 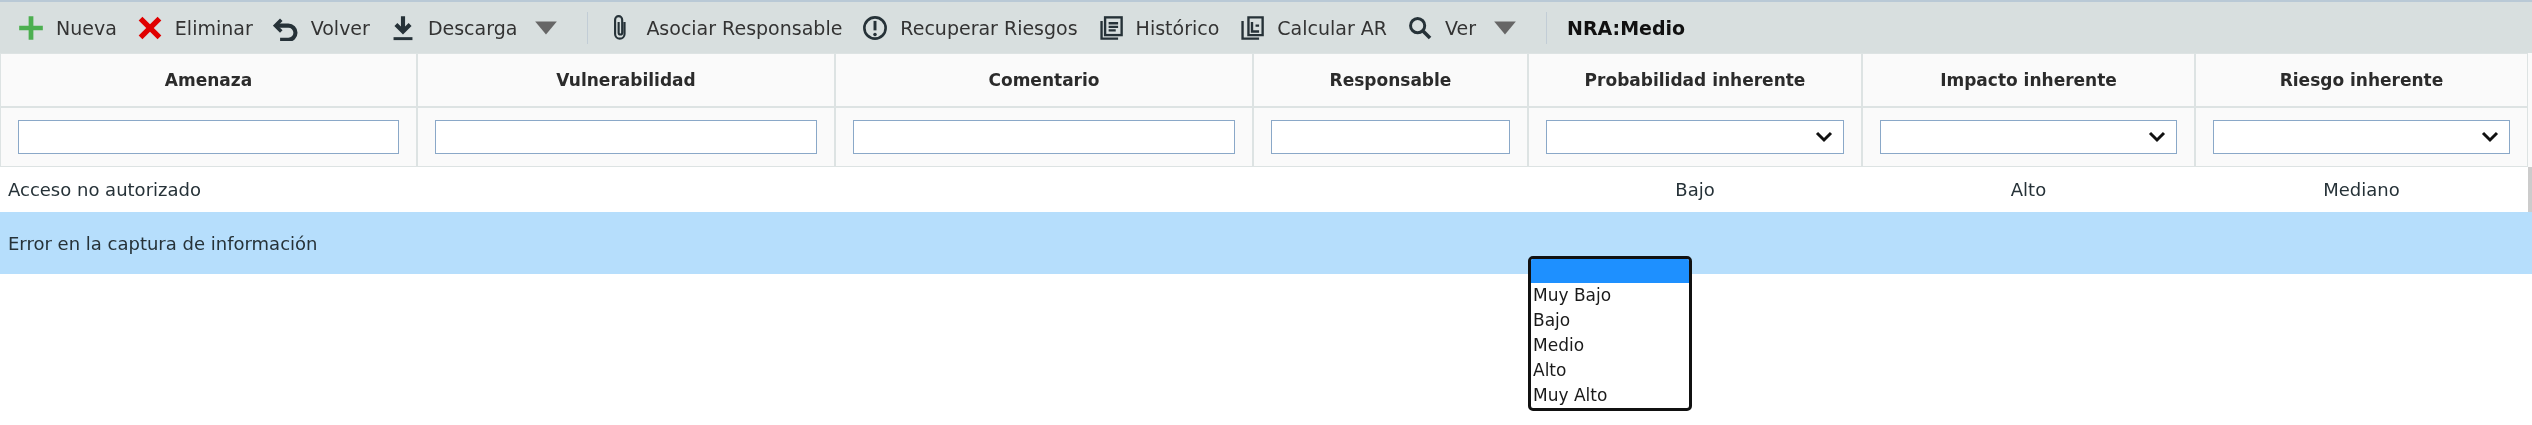 I want to click on table-row: Acceso no autorizado Bajo Alto Mediano, so click(x=1266, y=189).